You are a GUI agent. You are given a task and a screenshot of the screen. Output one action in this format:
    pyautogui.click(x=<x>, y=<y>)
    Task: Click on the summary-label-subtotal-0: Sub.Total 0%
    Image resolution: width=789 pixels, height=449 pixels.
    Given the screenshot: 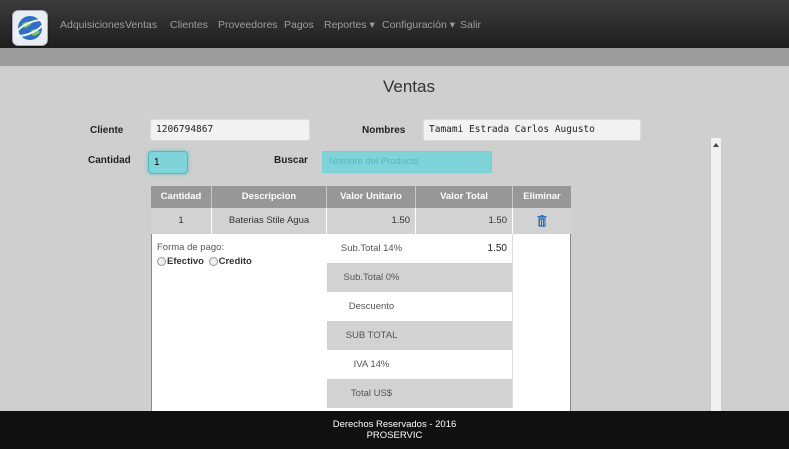 What is the action you would take?
    pyautogui.click(x=371, y=277)
    